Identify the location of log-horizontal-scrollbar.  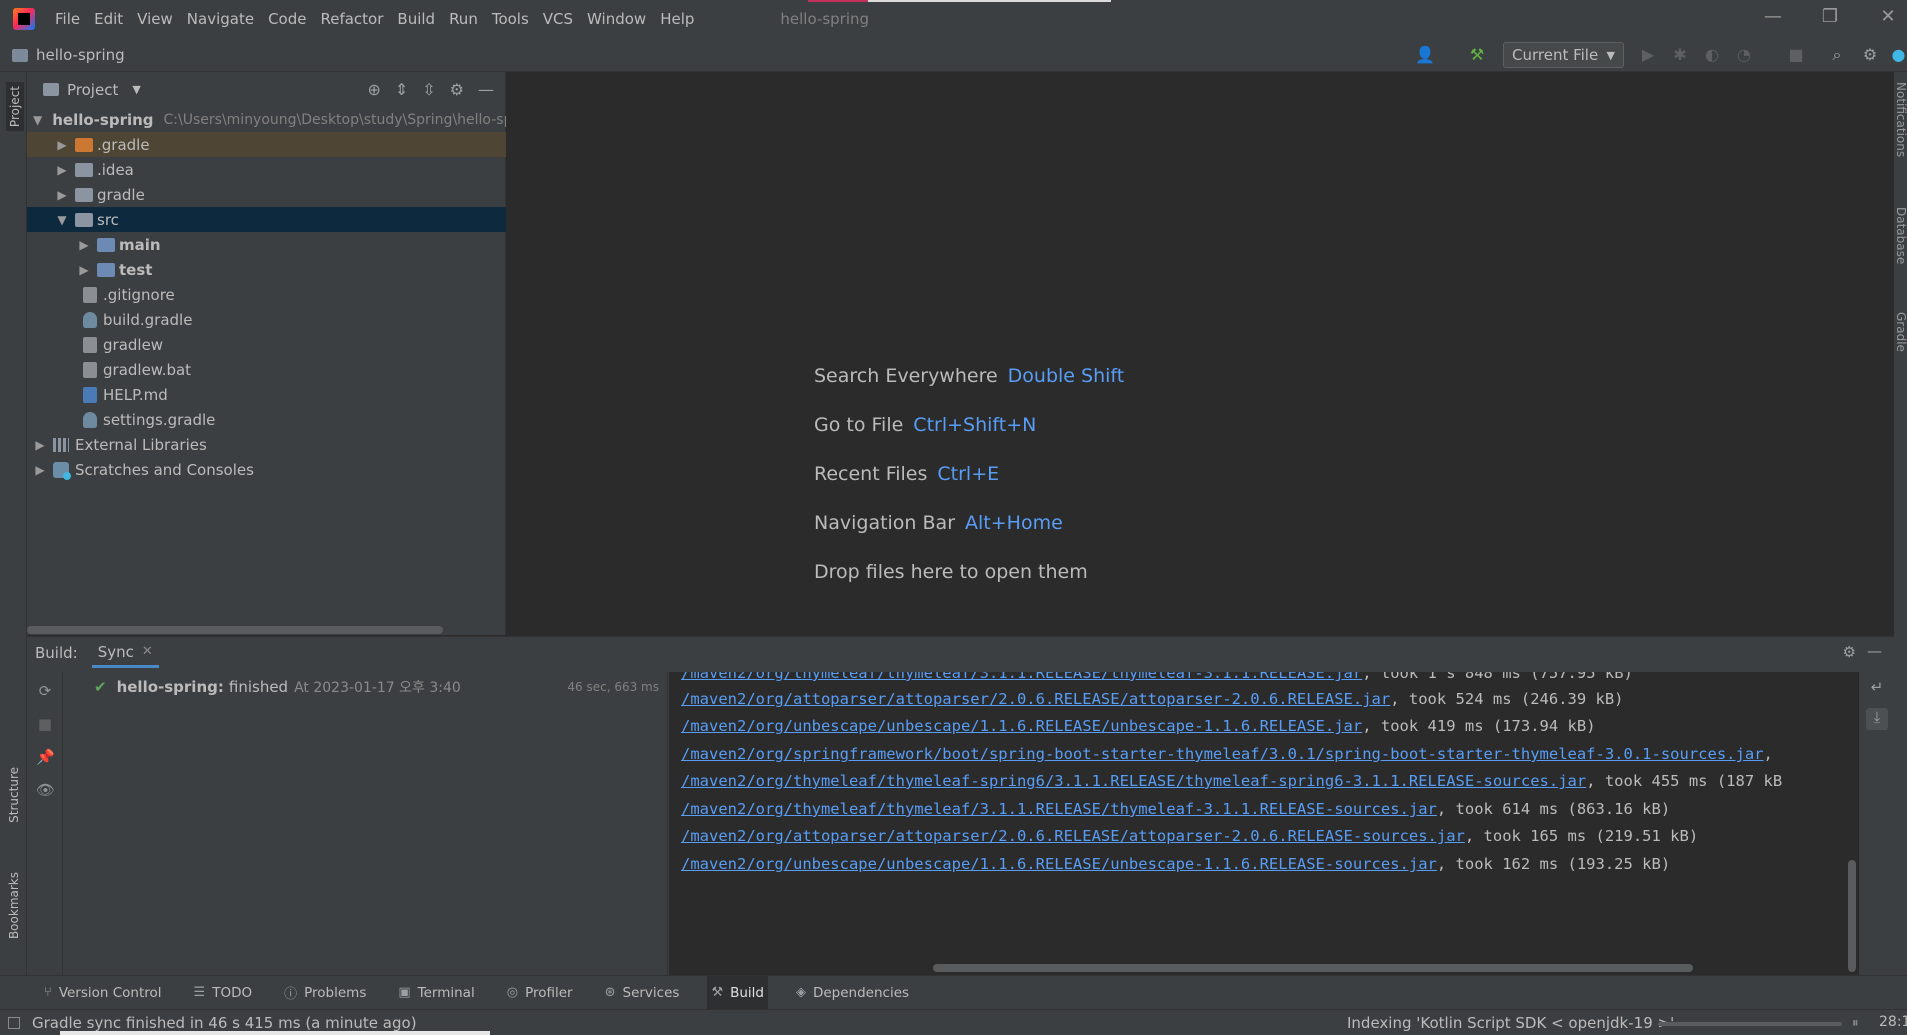
(1313, 968).